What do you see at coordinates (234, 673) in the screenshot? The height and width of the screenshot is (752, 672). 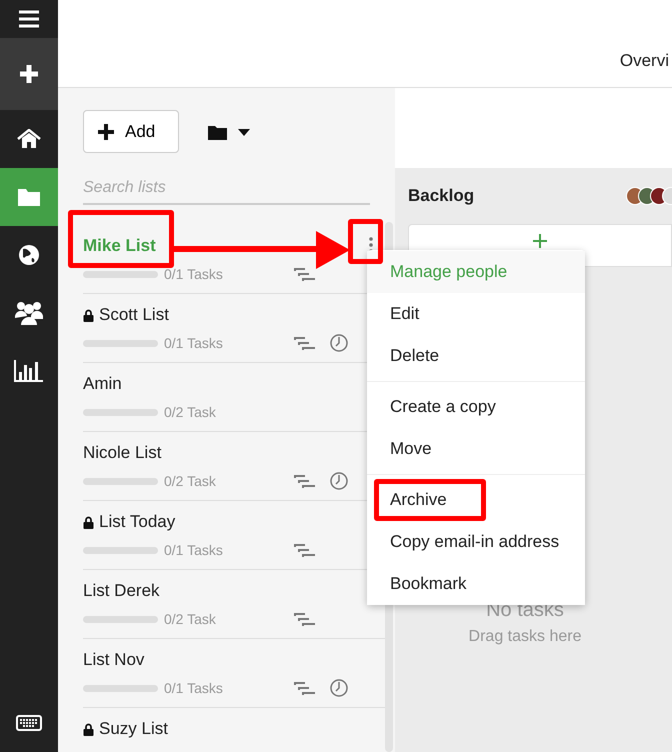 I see `list-item: List Nov 0/1 Tasks` at bounding box center [234, 673].